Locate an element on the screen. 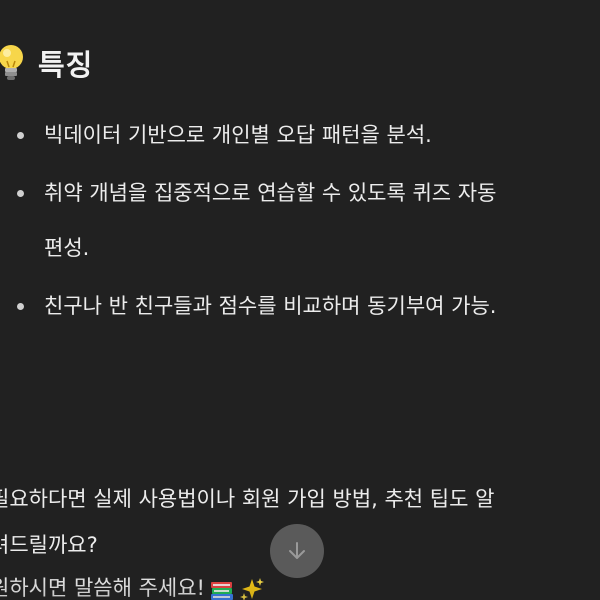  books-icon is located at coordinates (221, 591).